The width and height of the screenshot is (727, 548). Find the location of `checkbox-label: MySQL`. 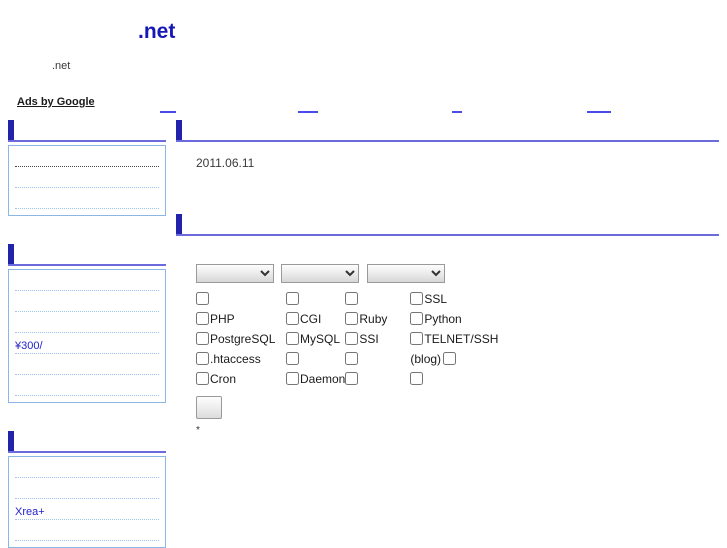

checkbox-label: MySQL is located at coordinates (320, 338).